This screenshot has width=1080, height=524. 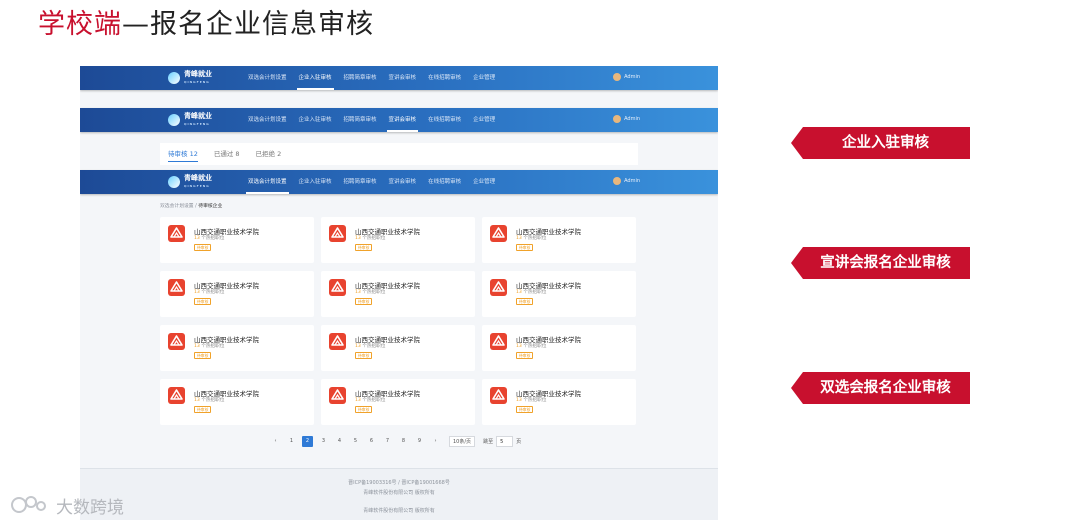 What do you see at coordinates (90, 507) in the screenshot?
I see `watermark-text: 大数跨境` at bounding box center [90, 507].